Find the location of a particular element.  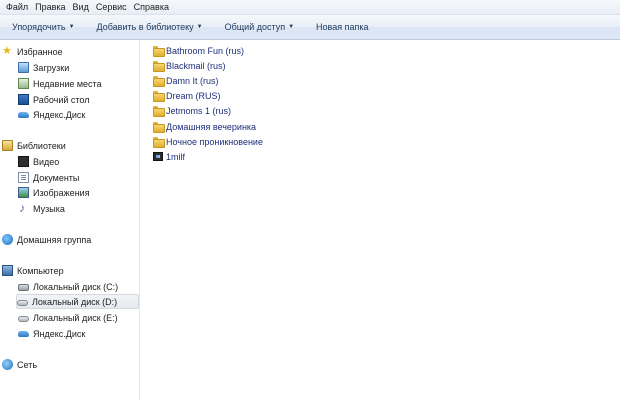

nav-item-network: Сеть is located at coordinates (70, 364).